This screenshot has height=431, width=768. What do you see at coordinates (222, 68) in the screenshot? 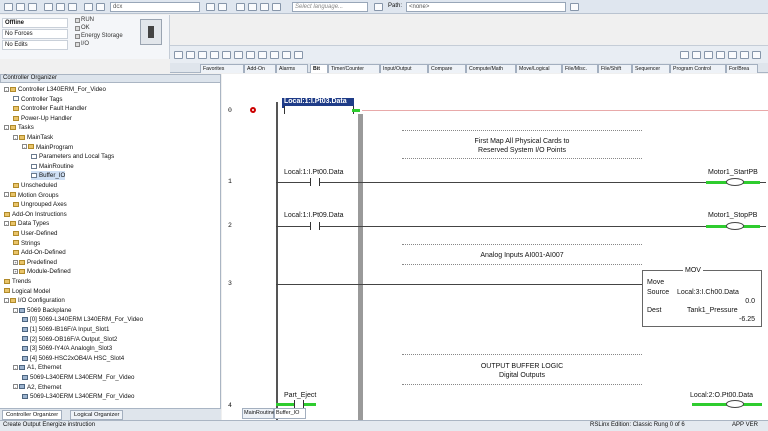
I see `tab-favorites: Favorites` at bounding box center [222, 68].